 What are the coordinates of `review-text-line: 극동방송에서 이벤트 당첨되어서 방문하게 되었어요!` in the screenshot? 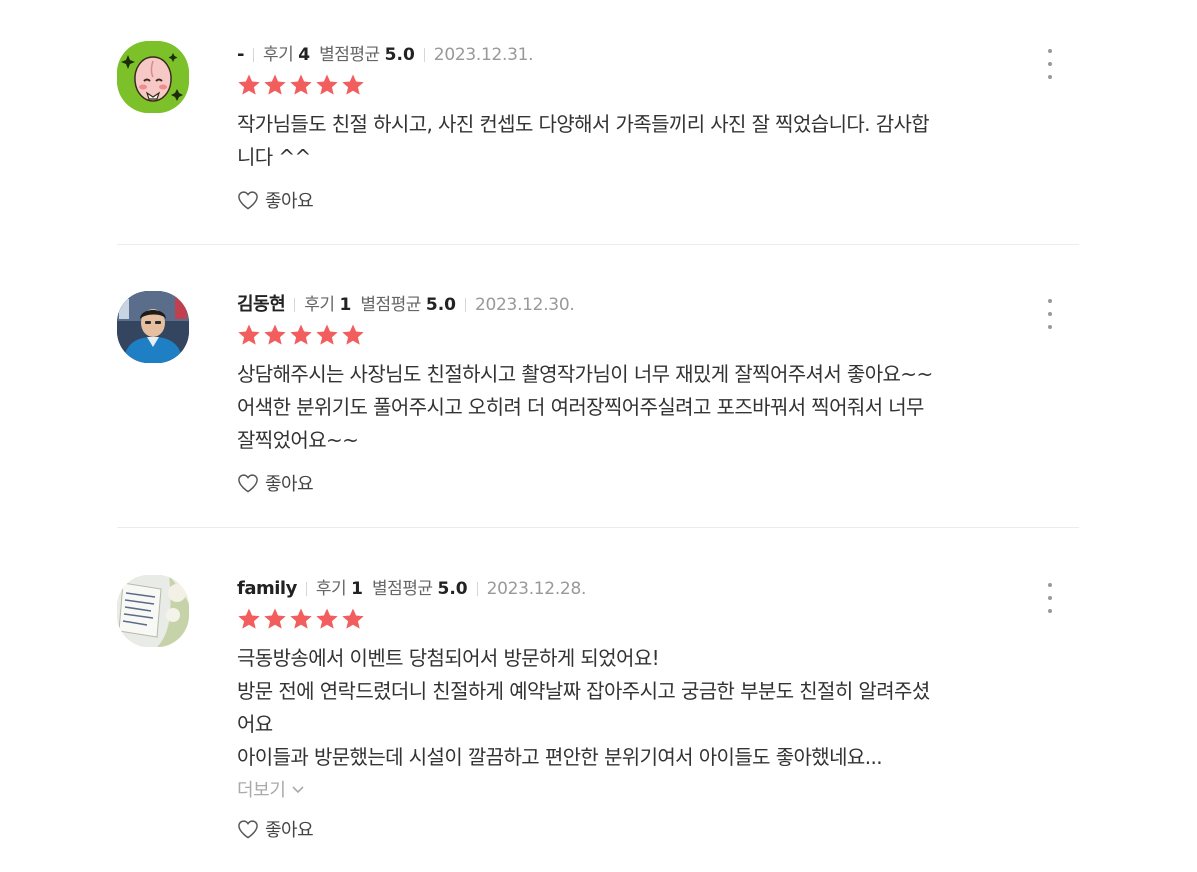 It's located at (448, 658).